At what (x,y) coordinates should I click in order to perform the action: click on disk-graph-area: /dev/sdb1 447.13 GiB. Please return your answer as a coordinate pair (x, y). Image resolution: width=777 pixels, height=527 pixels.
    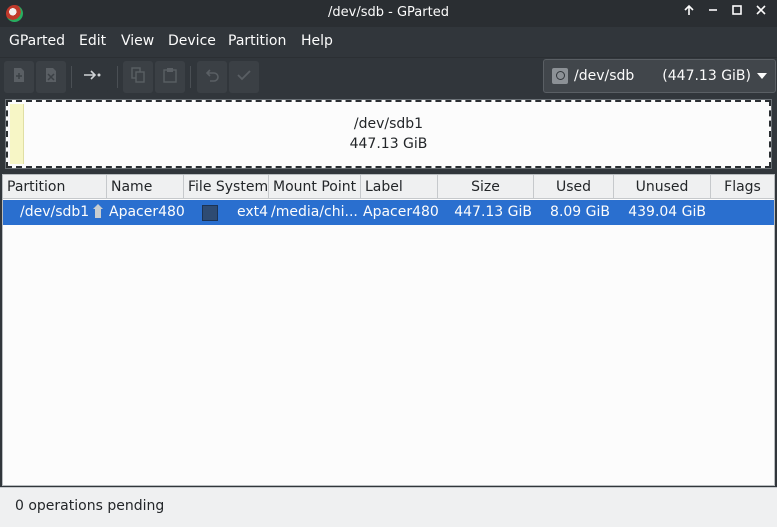
    Looking at the image, I should click on (388, 135).